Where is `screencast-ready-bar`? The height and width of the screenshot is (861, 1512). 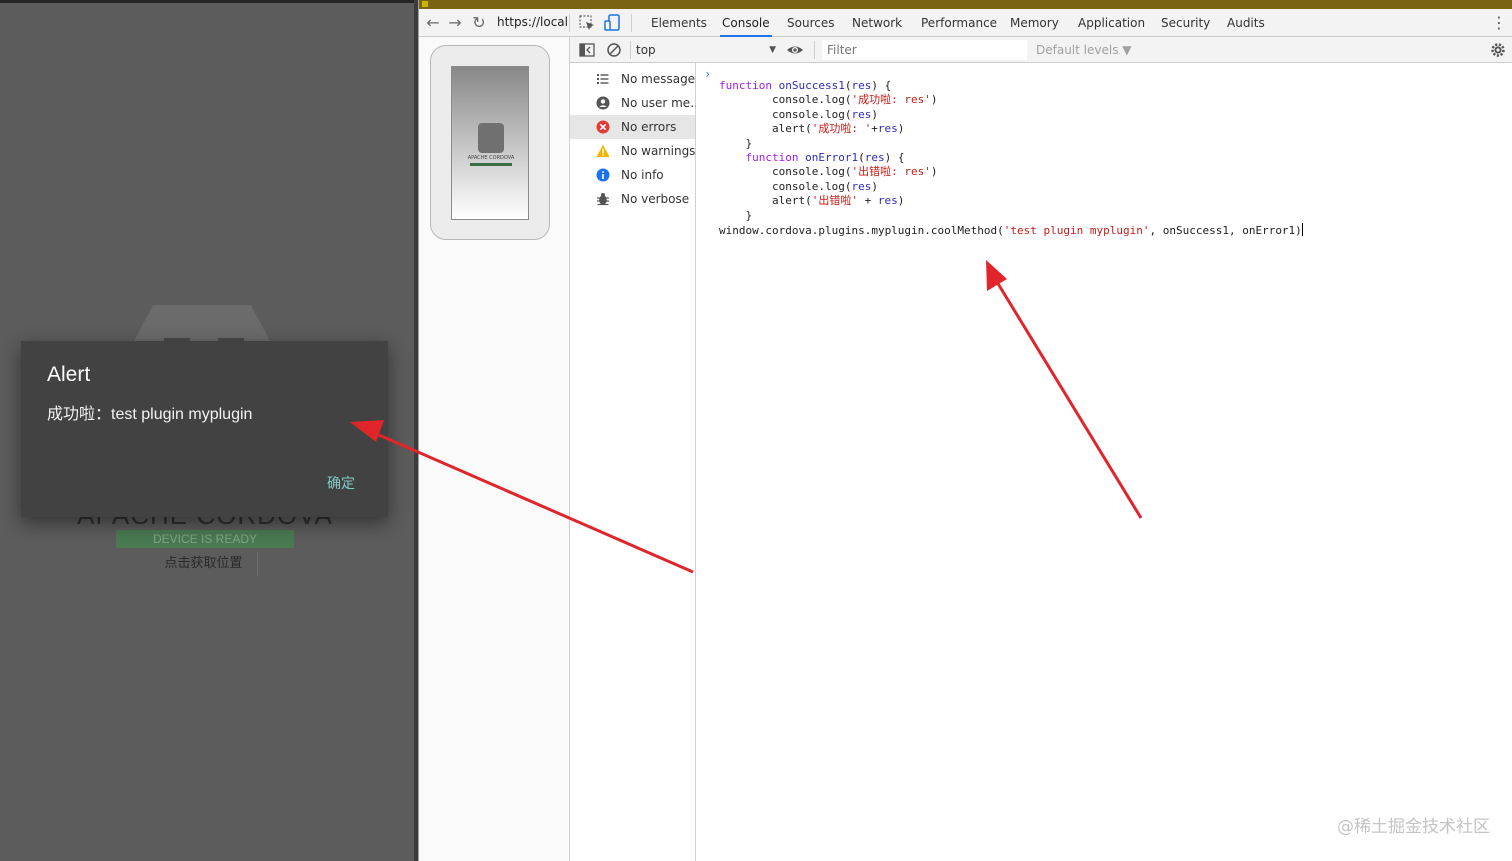 screencast-ready-bar is located at coordinates (491, 164).